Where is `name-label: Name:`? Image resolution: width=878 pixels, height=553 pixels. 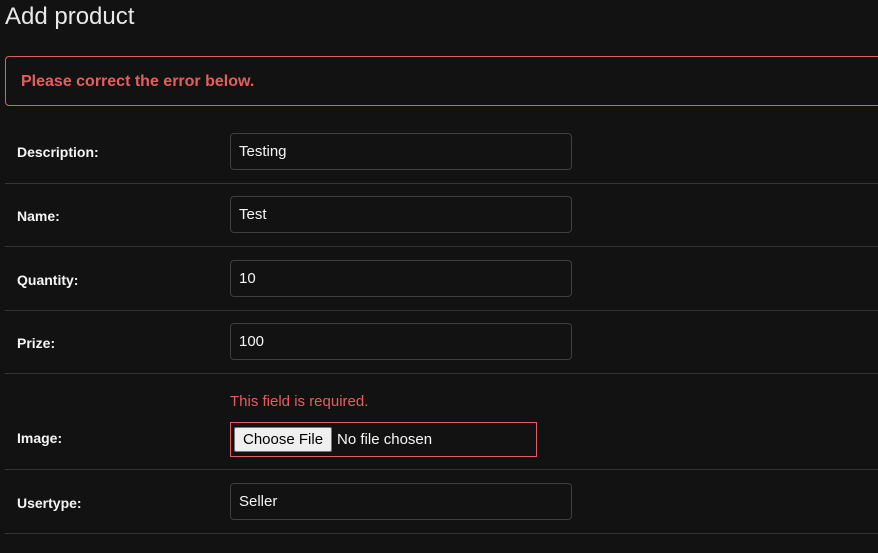
name-label: Name: is located at coordinates (38, 216).